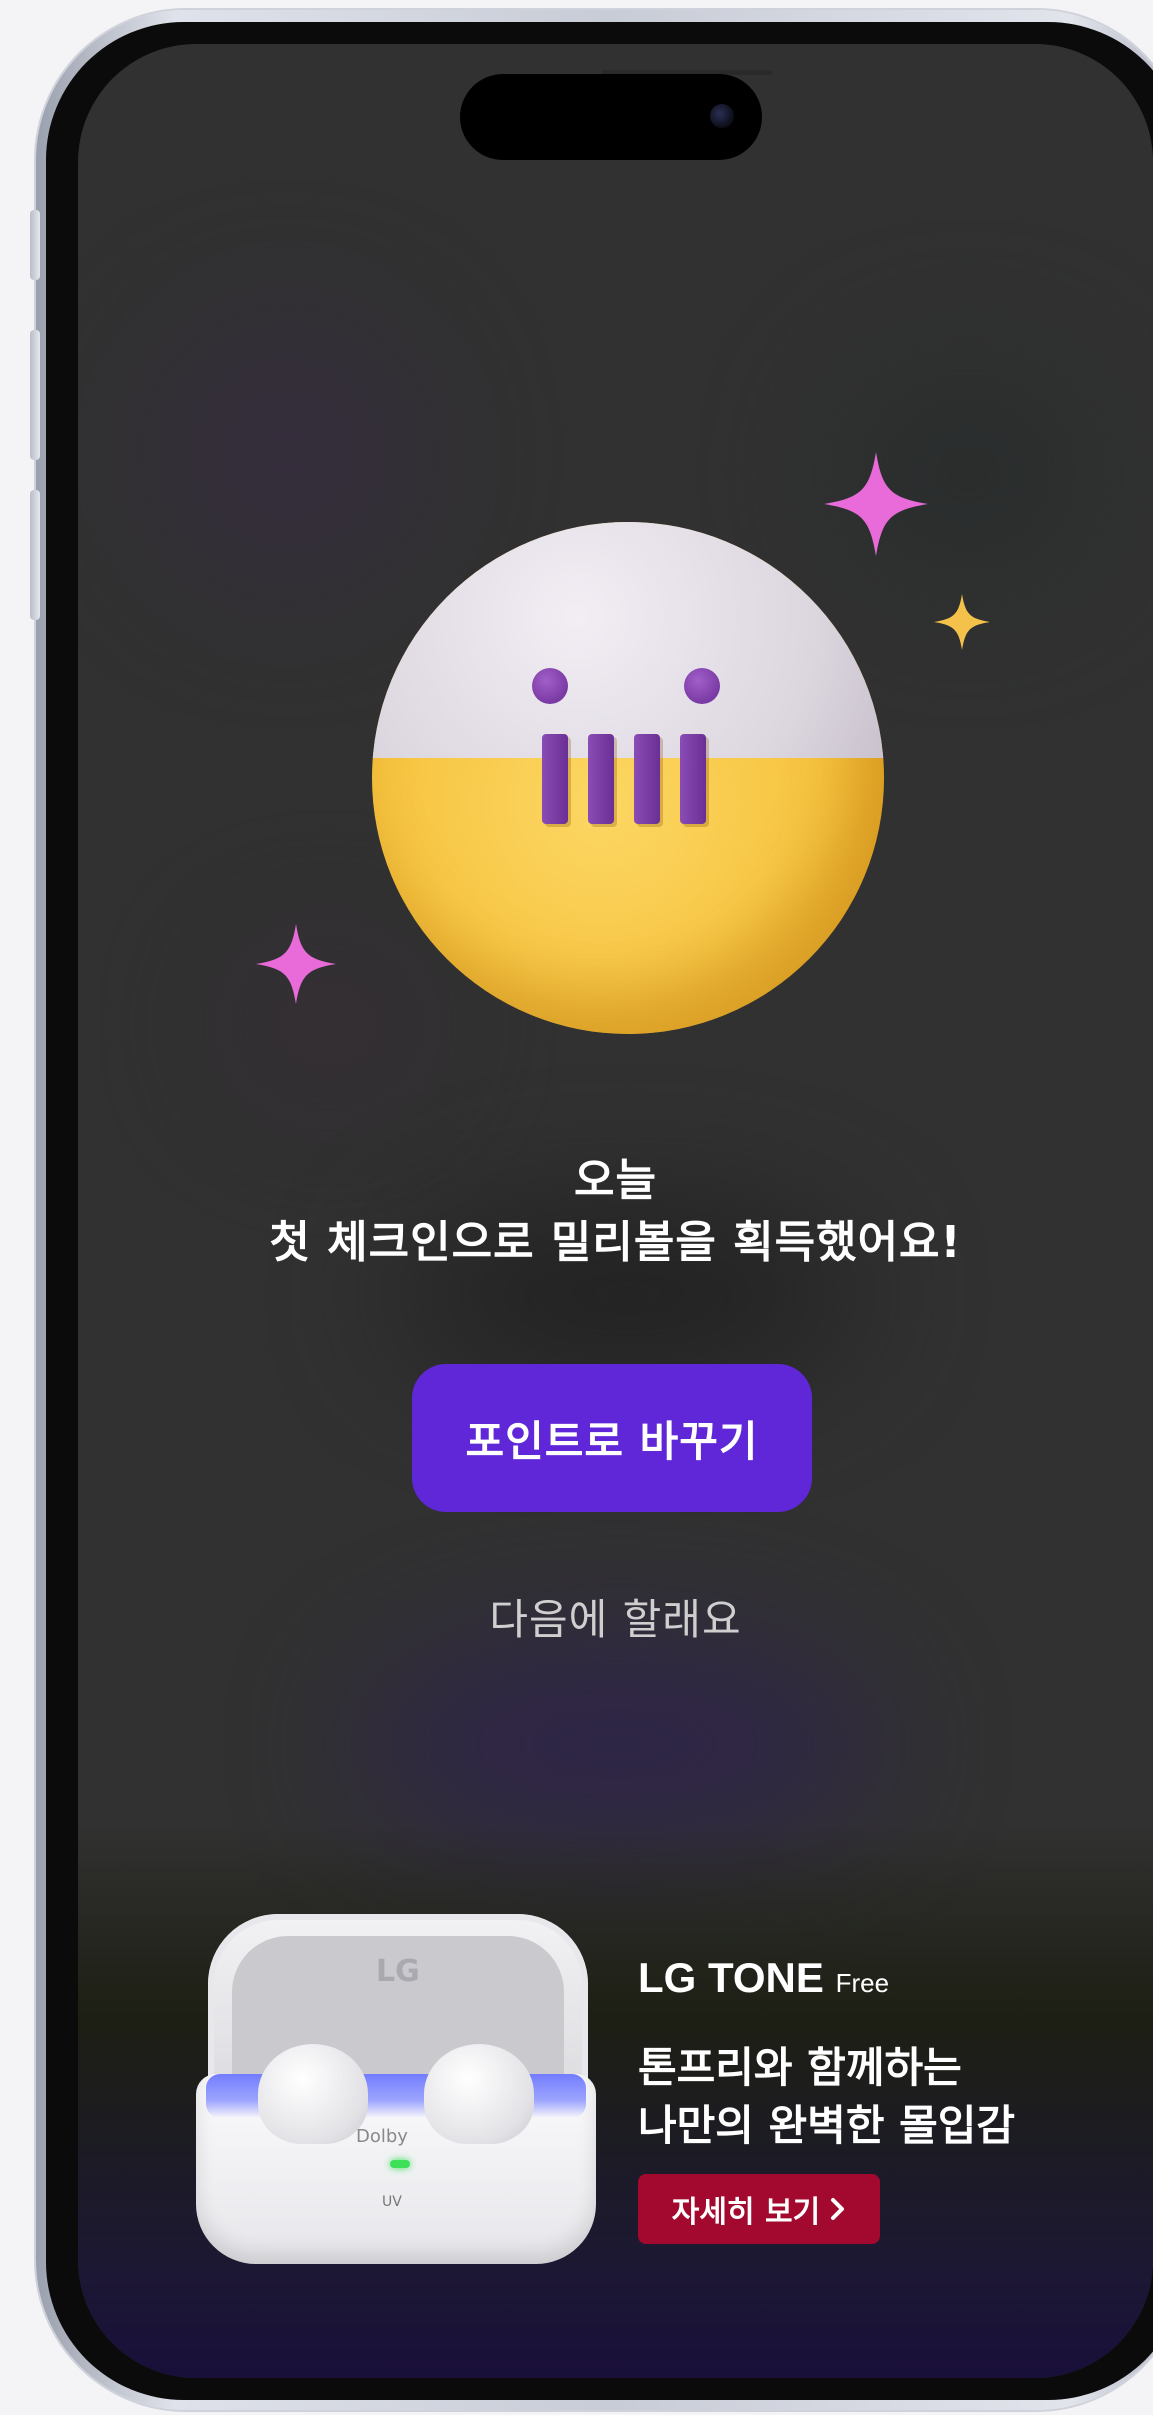 This screenshot has height=2415, width=1153. Describe the element at coordinates (731, 1977) in the screenshot. I see `ad-brand-name: LG TONE` at that location.